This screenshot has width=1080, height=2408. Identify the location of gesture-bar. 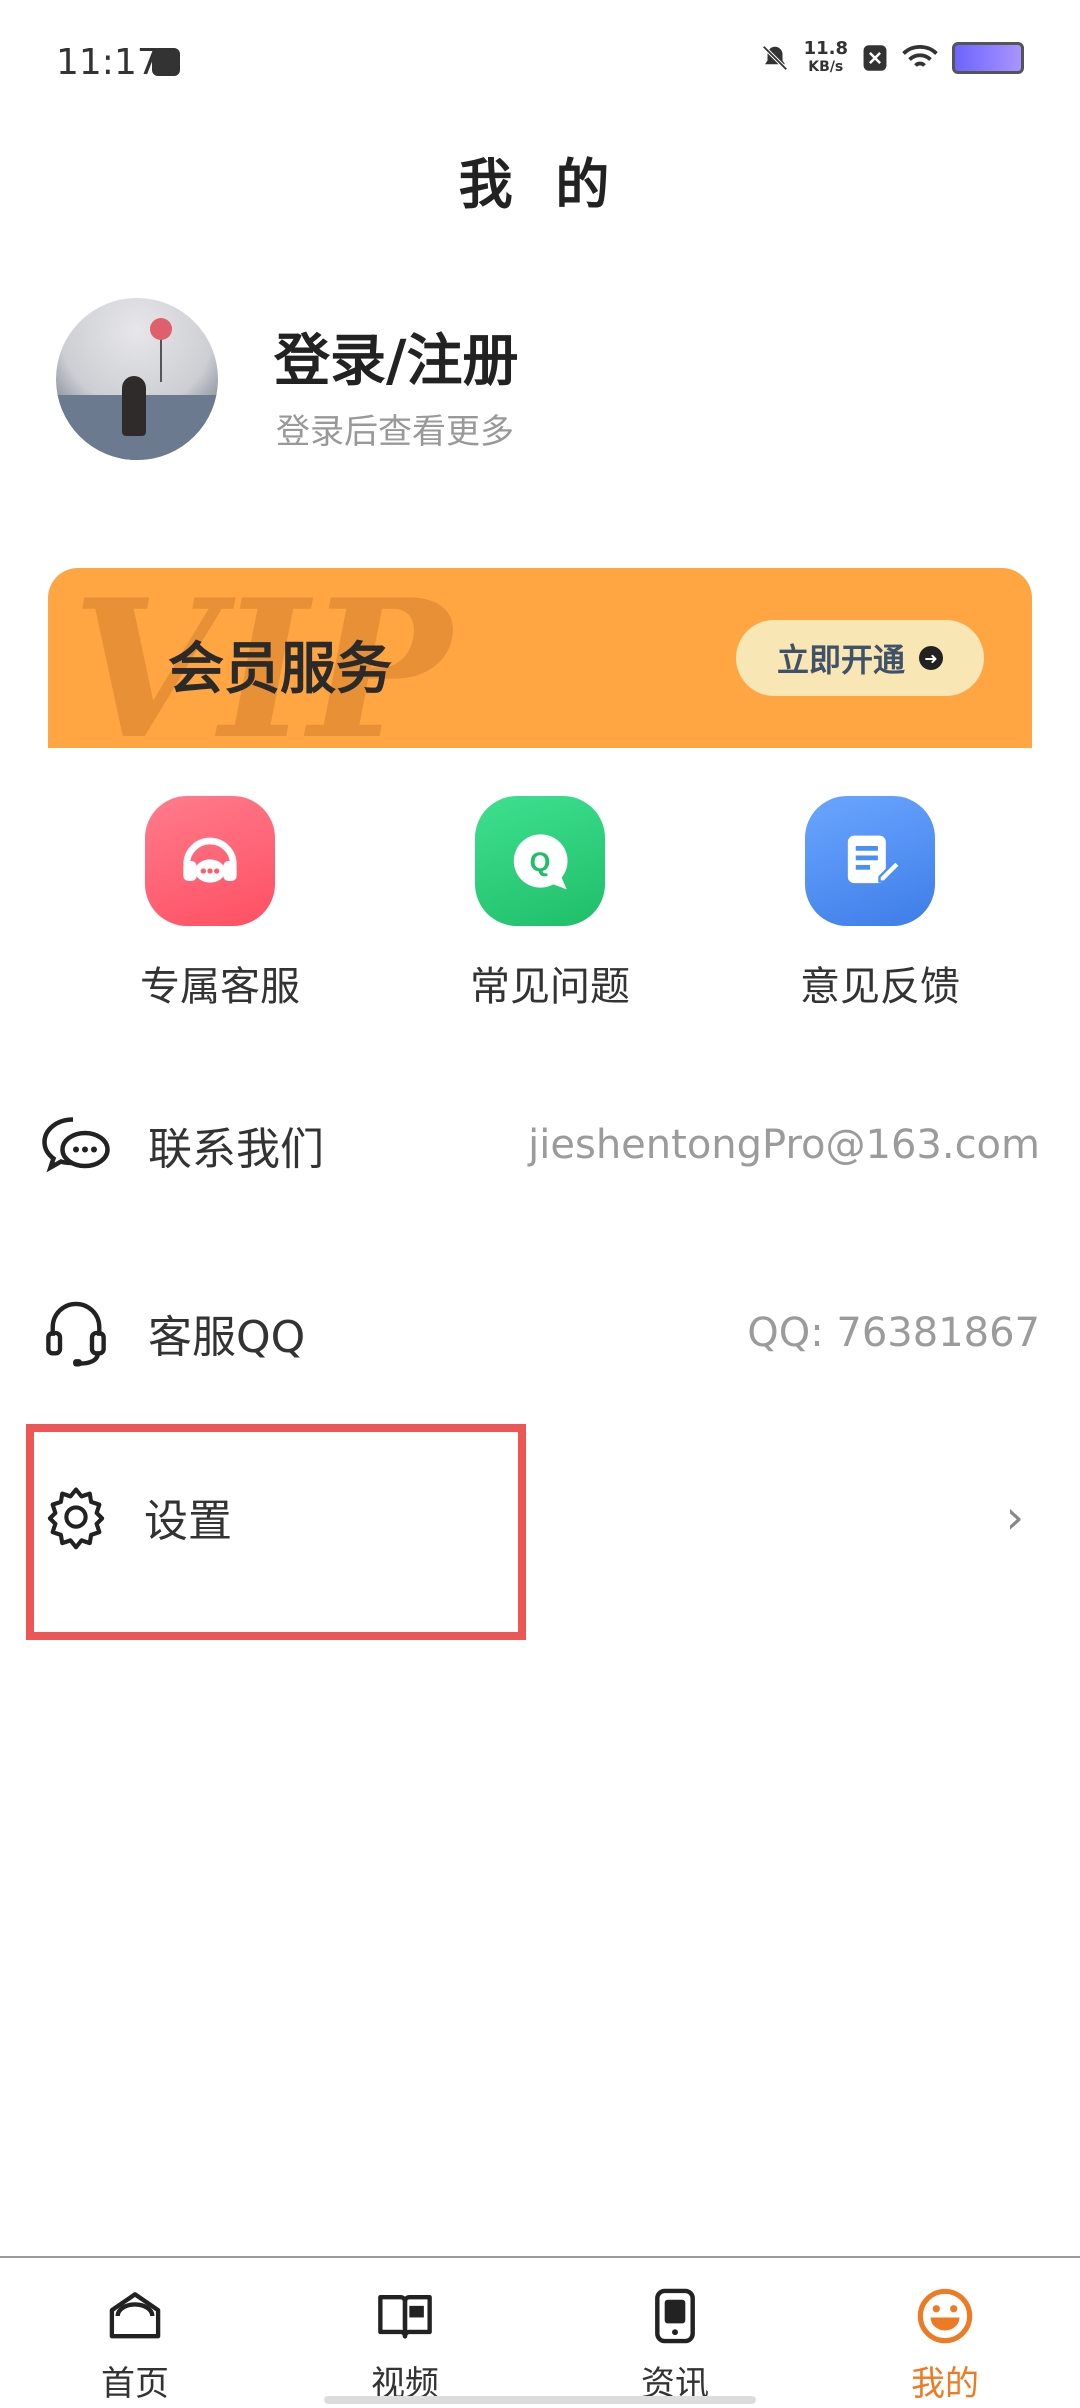
(540, 2400).